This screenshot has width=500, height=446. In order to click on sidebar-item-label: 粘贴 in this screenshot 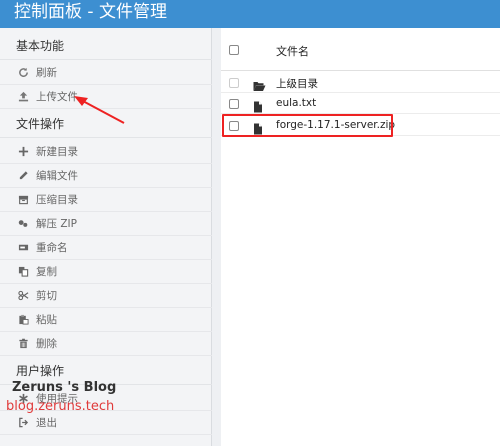, I will do `click(46, 320)`.